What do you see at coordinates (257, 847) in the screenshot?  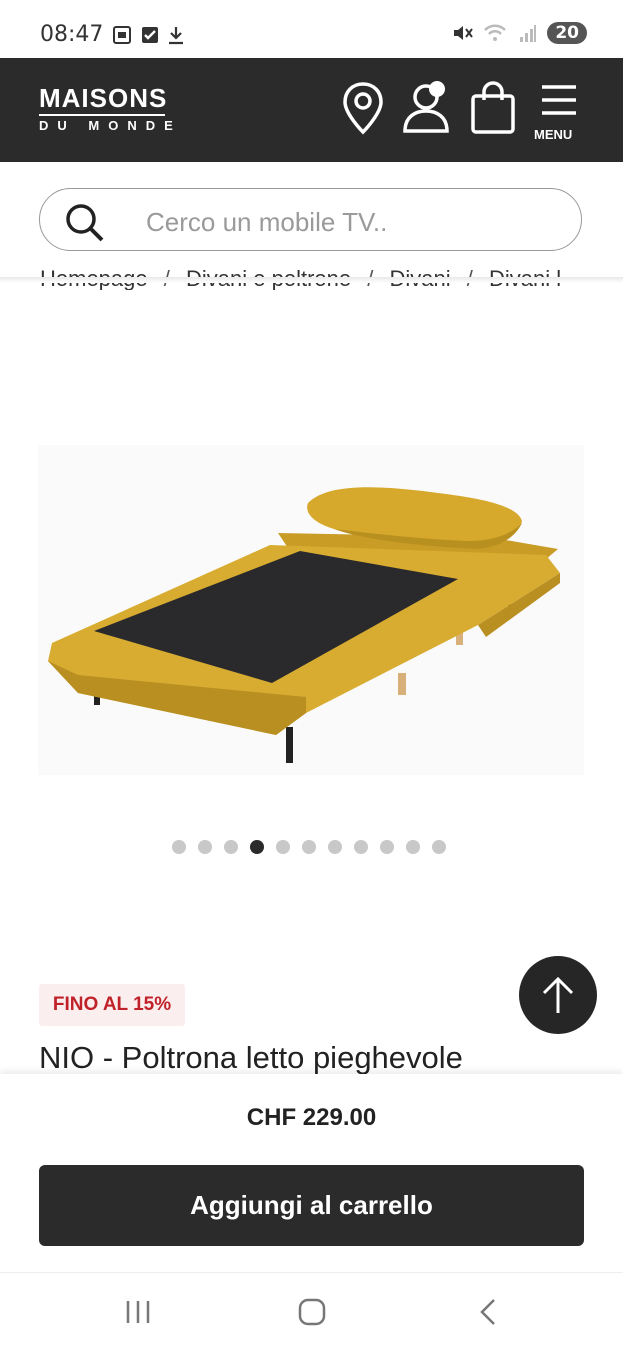 I see `gallery-dot-active` at bounding box center [257, 847].